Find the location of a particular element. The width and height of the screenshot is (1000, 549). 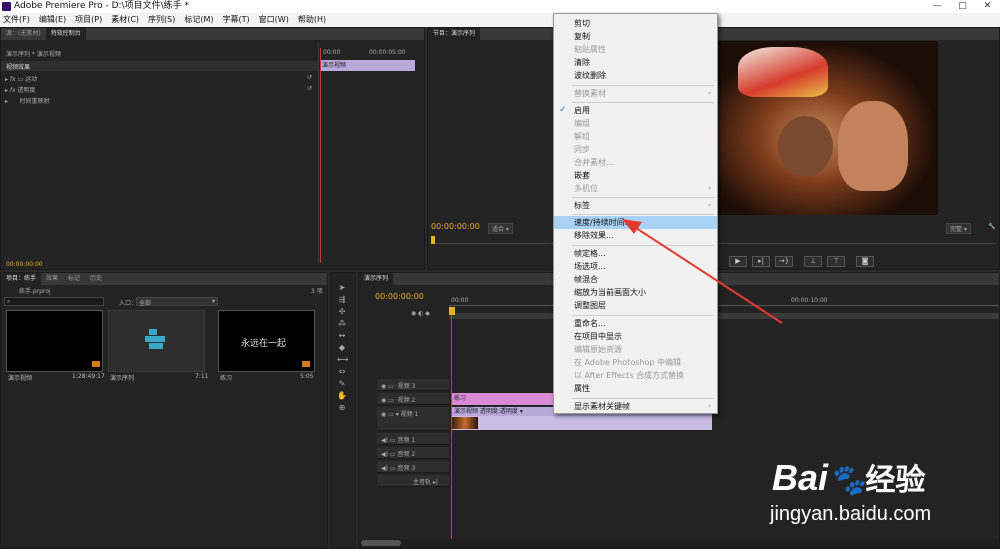

search-in-dropdown: 全部 ▾ is located at coordinates (177, 302).